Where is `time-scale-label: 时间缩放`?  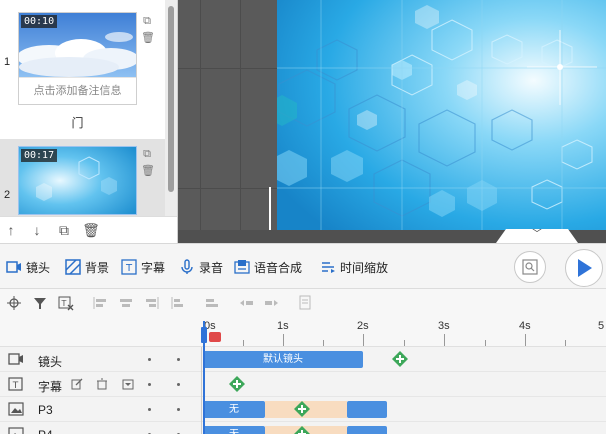
time-scale-label: 时间缩放 is located at coordinates (364, 267).